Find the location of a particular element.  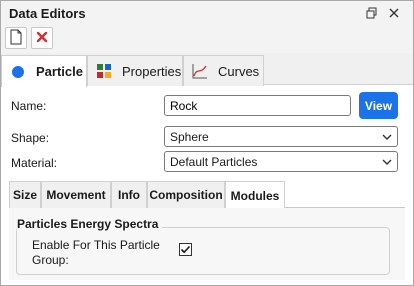

enable-checkbox is located at coordinates (185, 249).